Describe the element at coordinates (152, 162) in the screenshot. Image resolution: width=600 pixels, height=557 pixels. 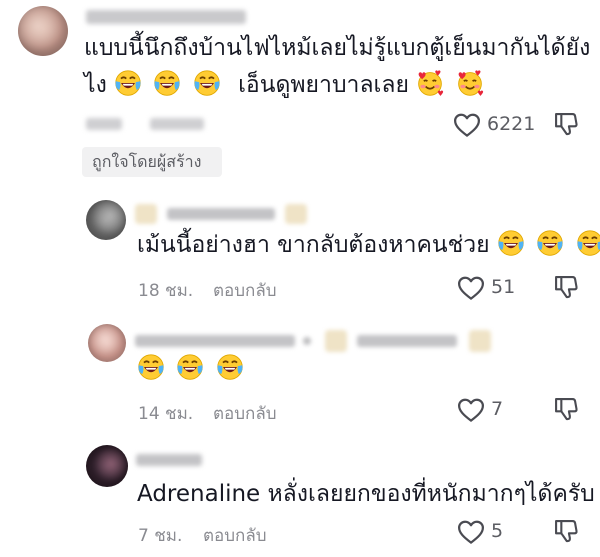
I see `creator-liked-badge: ถูกใจโดยผู้สร้าง` at that location.